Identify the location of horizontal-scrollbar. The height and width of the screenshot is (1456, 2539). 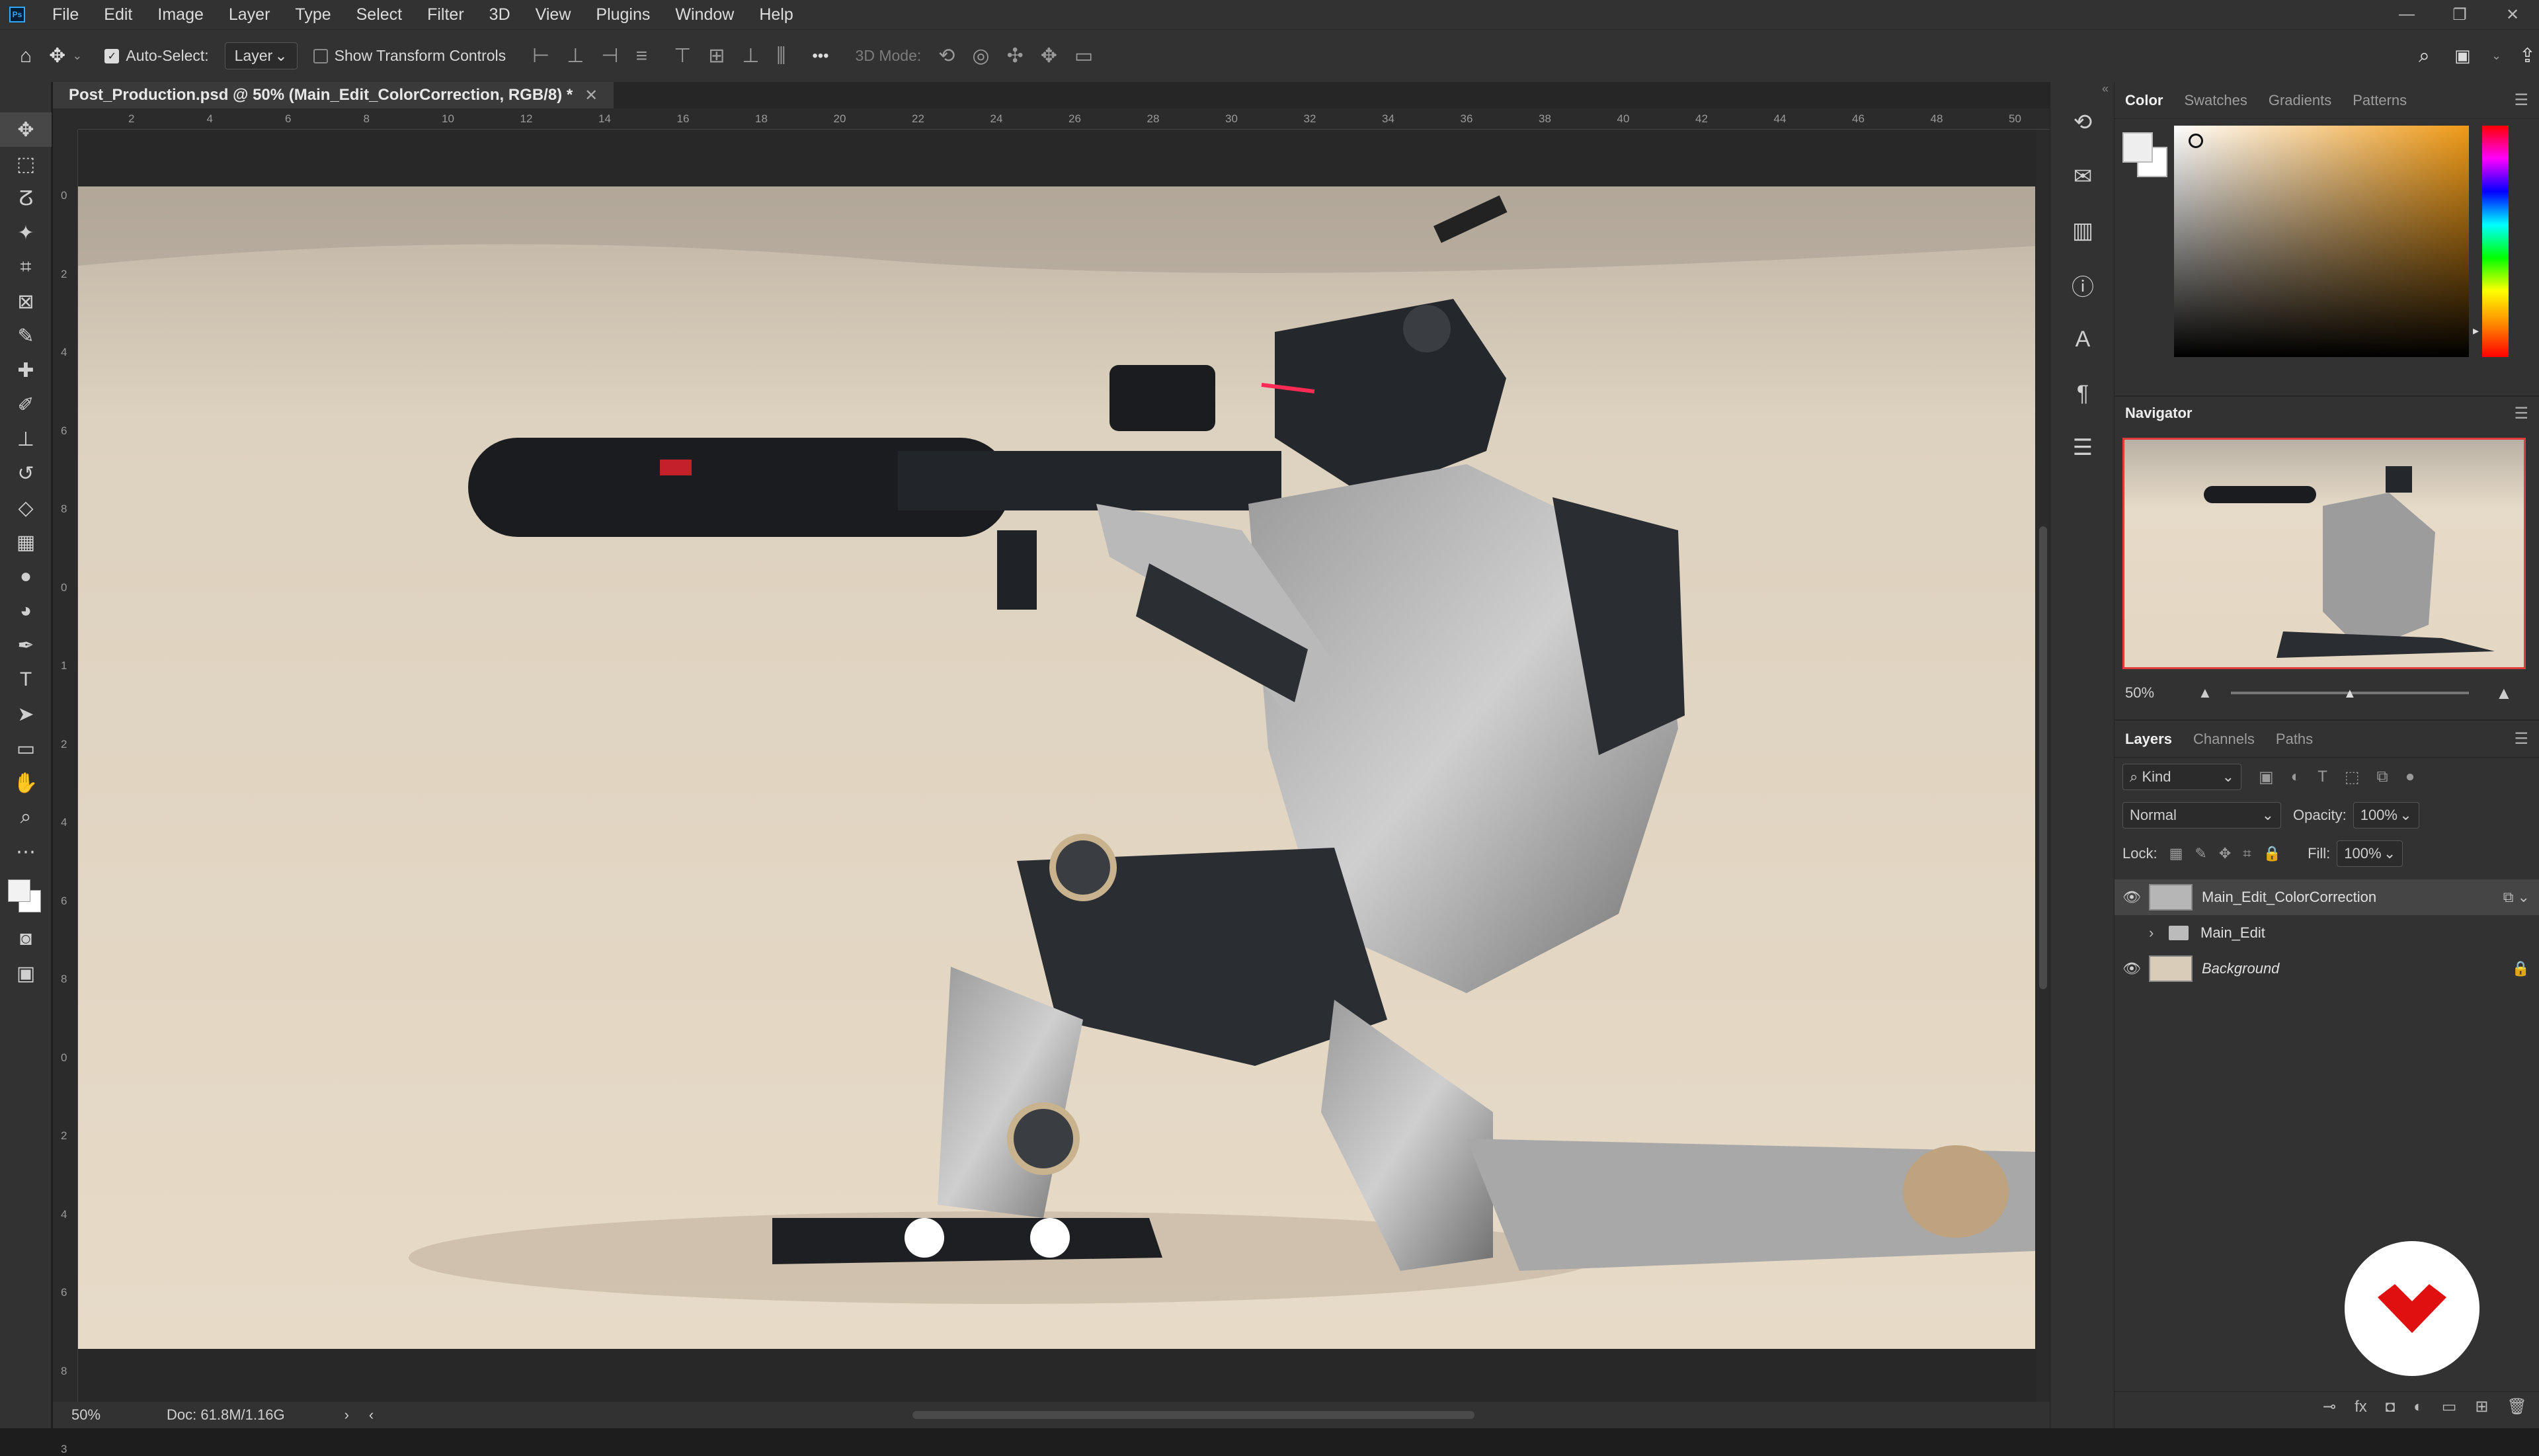
(1193, 1415).